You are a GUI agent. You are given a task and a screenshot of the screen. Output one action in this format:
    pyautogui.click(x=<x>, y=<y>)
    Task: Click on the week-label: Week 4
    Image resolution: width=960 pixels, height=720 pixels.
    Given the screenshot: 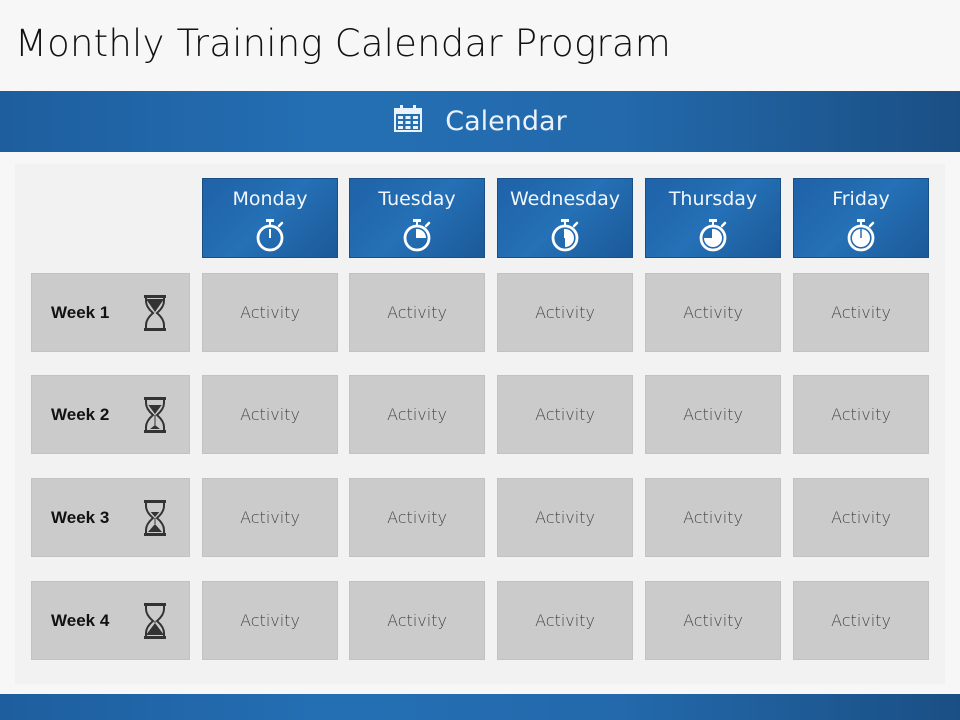 What is the action you would take?
    pyautogui.click(x=80, y=620)
    